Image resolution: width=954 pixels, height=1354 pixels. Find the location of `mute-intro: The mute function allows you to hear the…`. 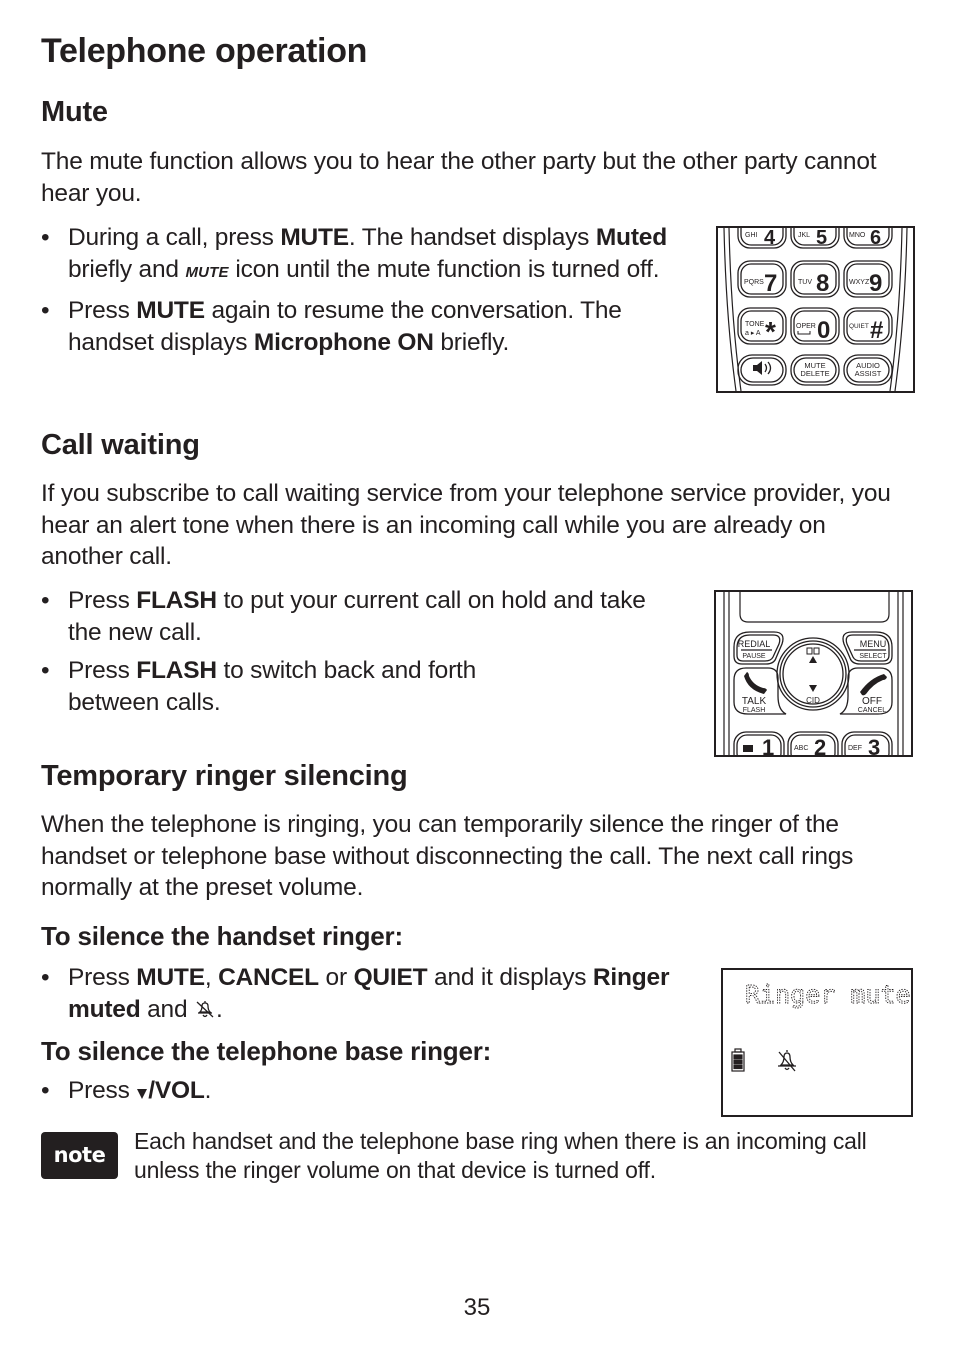

mute-intro: The mute function allows you to hear the… is located at coordinates (459, 177).